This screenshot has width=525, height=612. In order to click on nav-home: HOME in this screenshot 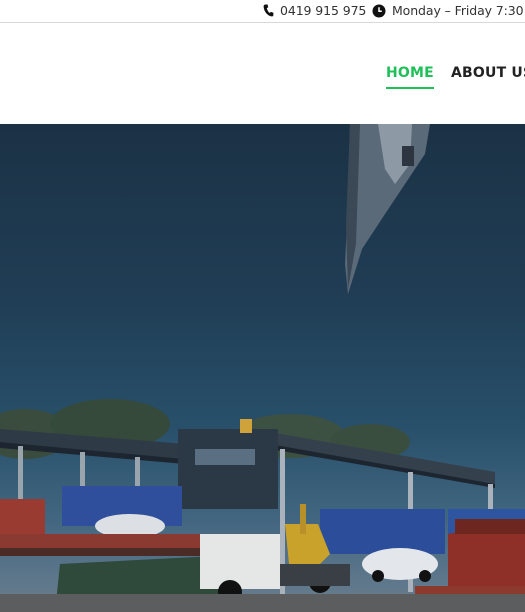, I will do `click(410, 77)`.